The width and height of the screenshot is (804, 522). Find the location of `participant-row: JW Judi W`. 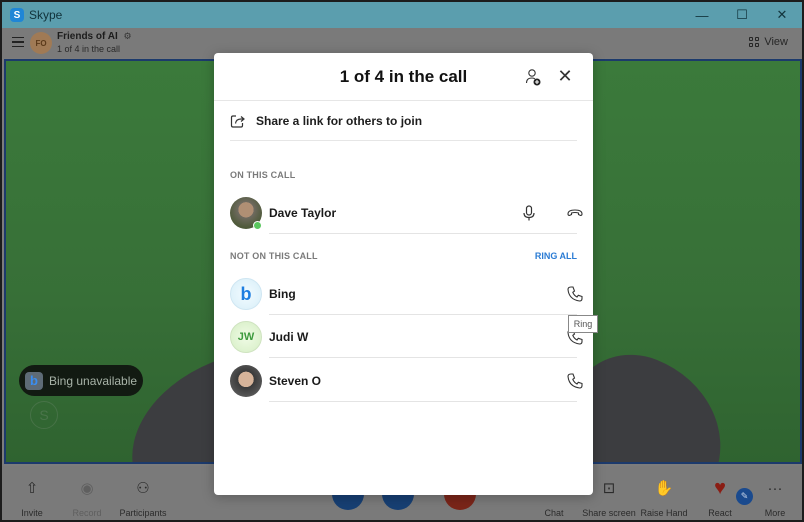

participant-row: JW Judi W is located at coordinates (406, 343).